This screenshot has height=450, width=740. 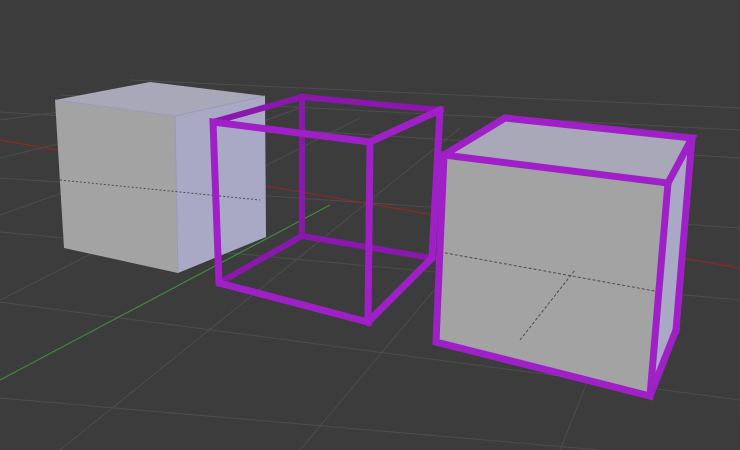 I want to click on cube-left, so click(x=160, y=178).